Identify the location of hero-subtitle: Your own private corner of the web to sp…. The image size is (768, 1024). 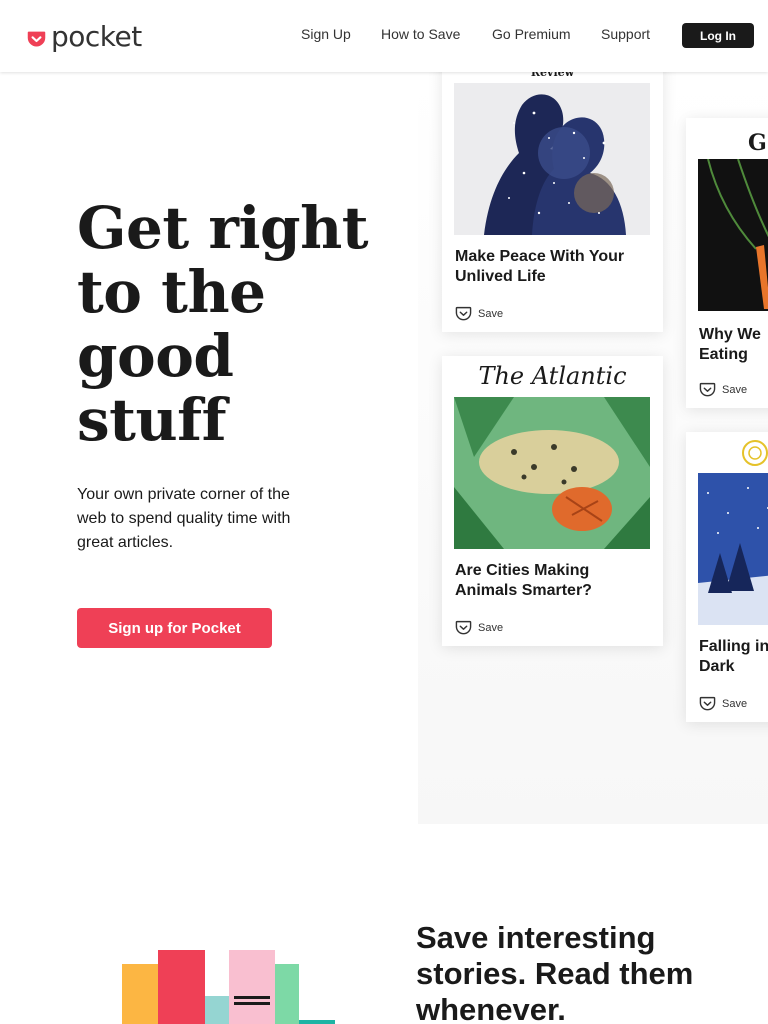
(184, 518).